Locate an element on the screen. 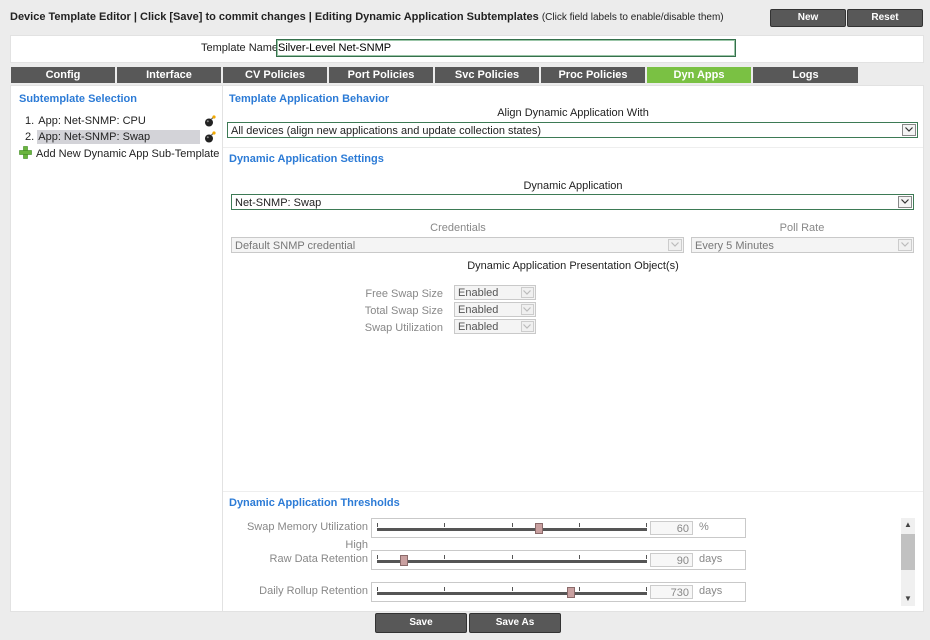  daily-rollup-retention-unit: days is located at coordinates (711, 591).